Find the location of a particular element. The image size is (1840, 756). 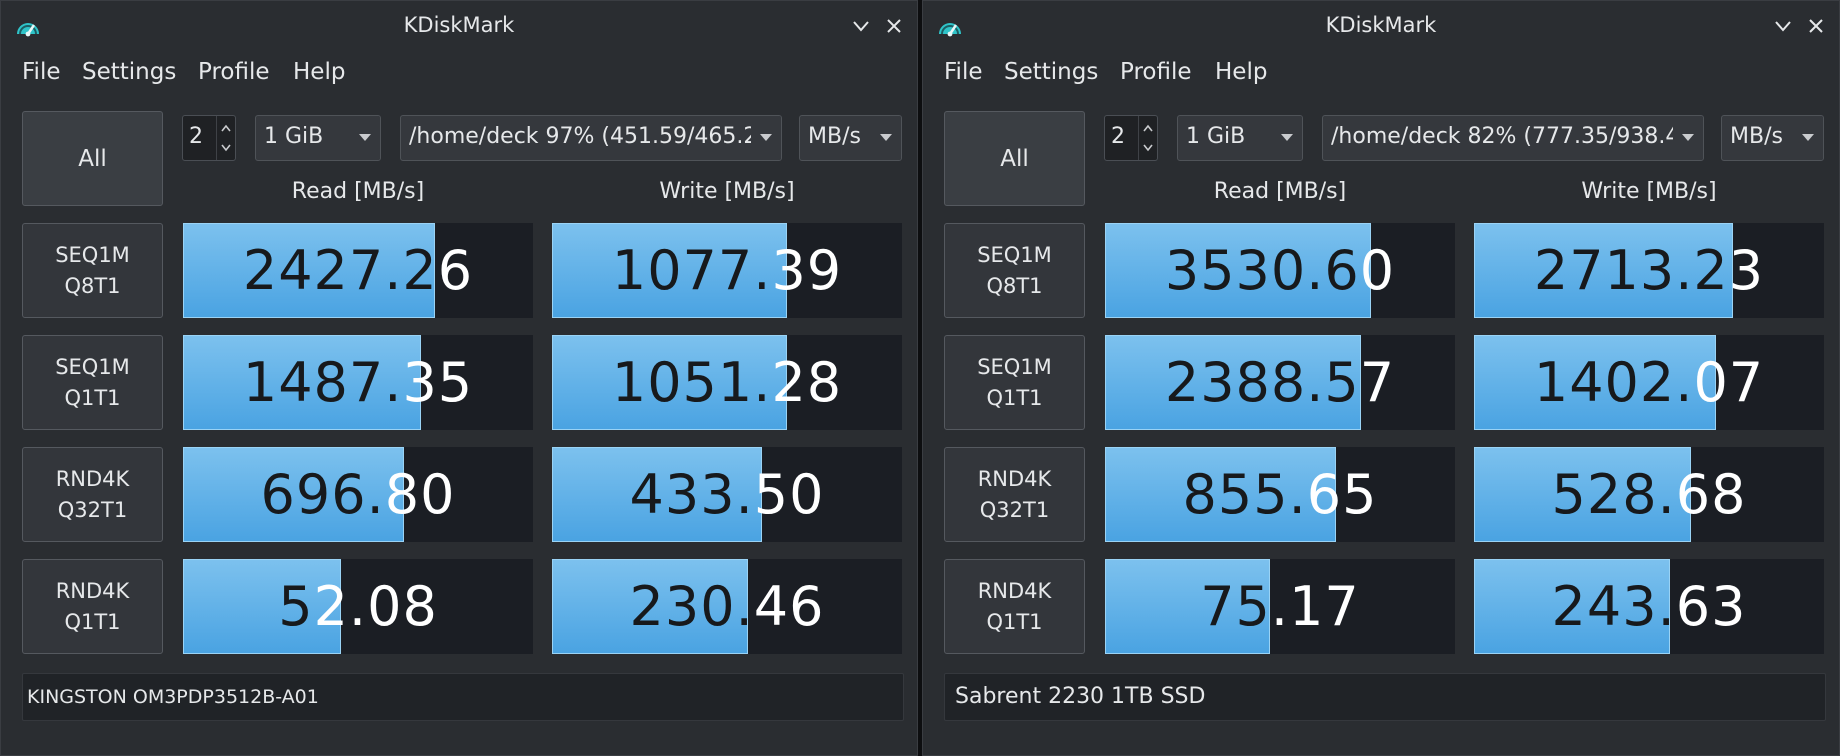

read-value-off-bar: 2.08 is located at coordinates (375, 606).